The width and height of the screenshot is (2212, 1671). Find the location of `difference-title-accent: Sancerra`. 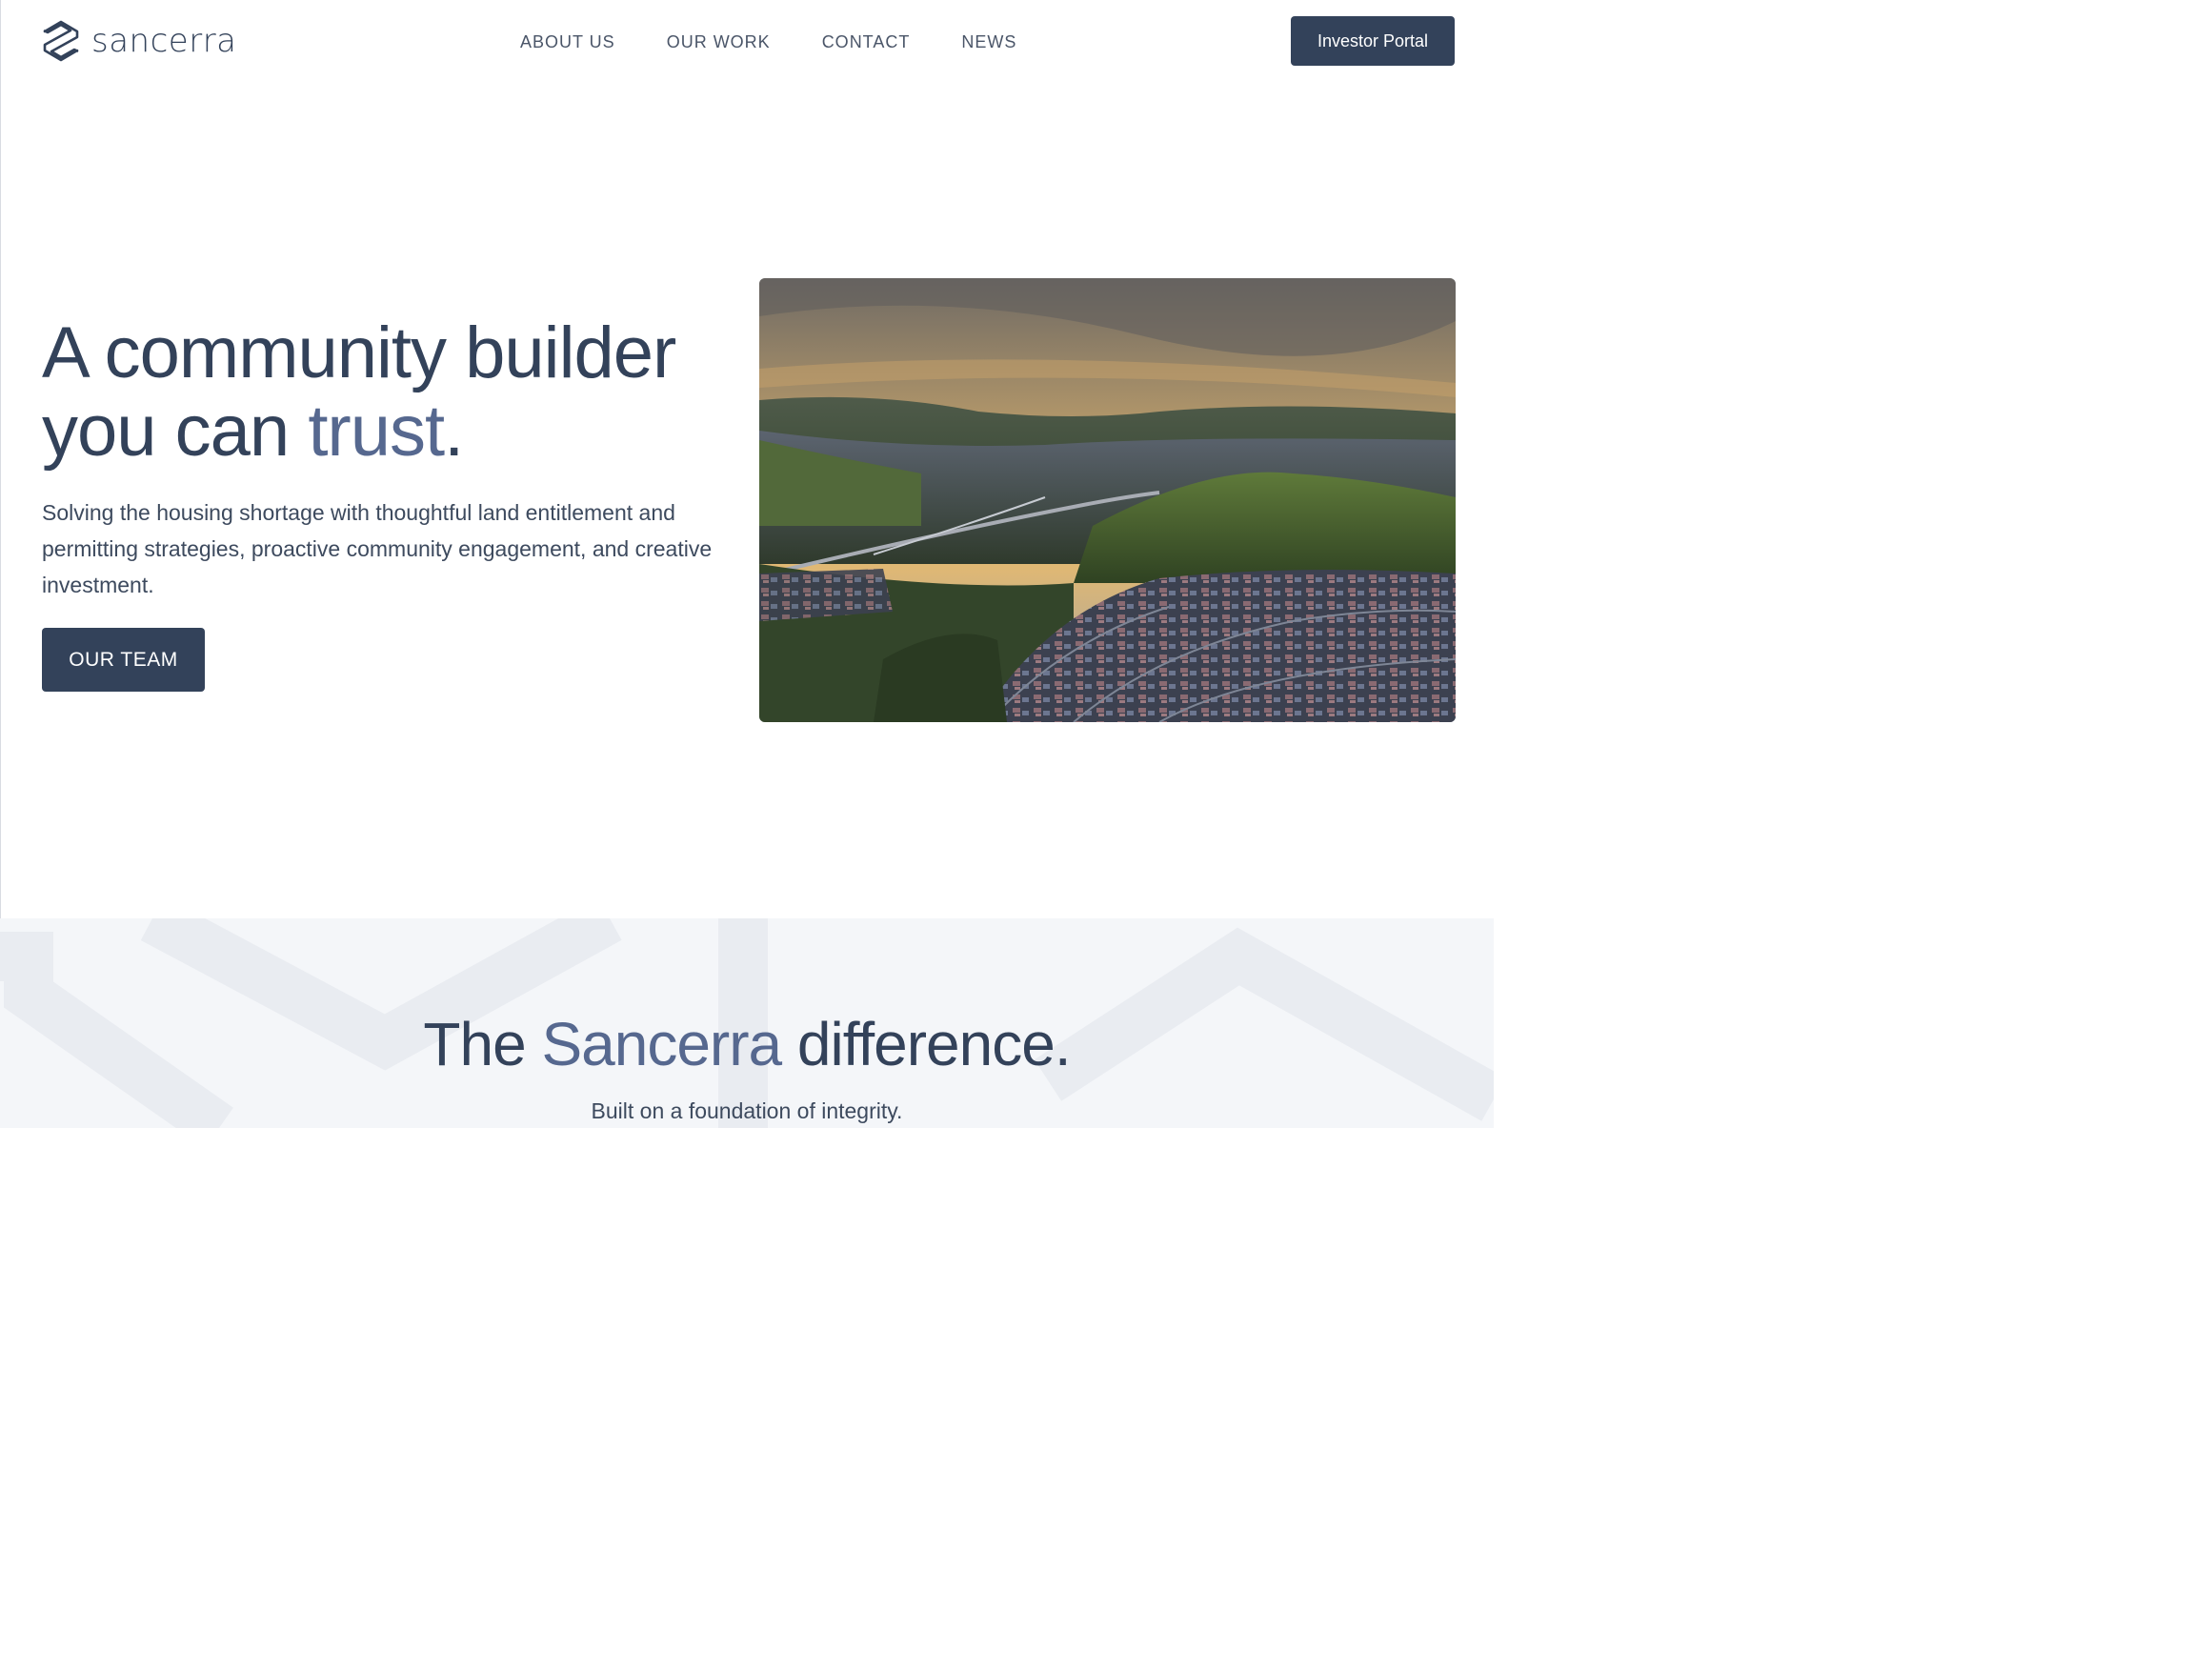

difference-title-accent: Sancerra is located at coordinates (661, 1044).